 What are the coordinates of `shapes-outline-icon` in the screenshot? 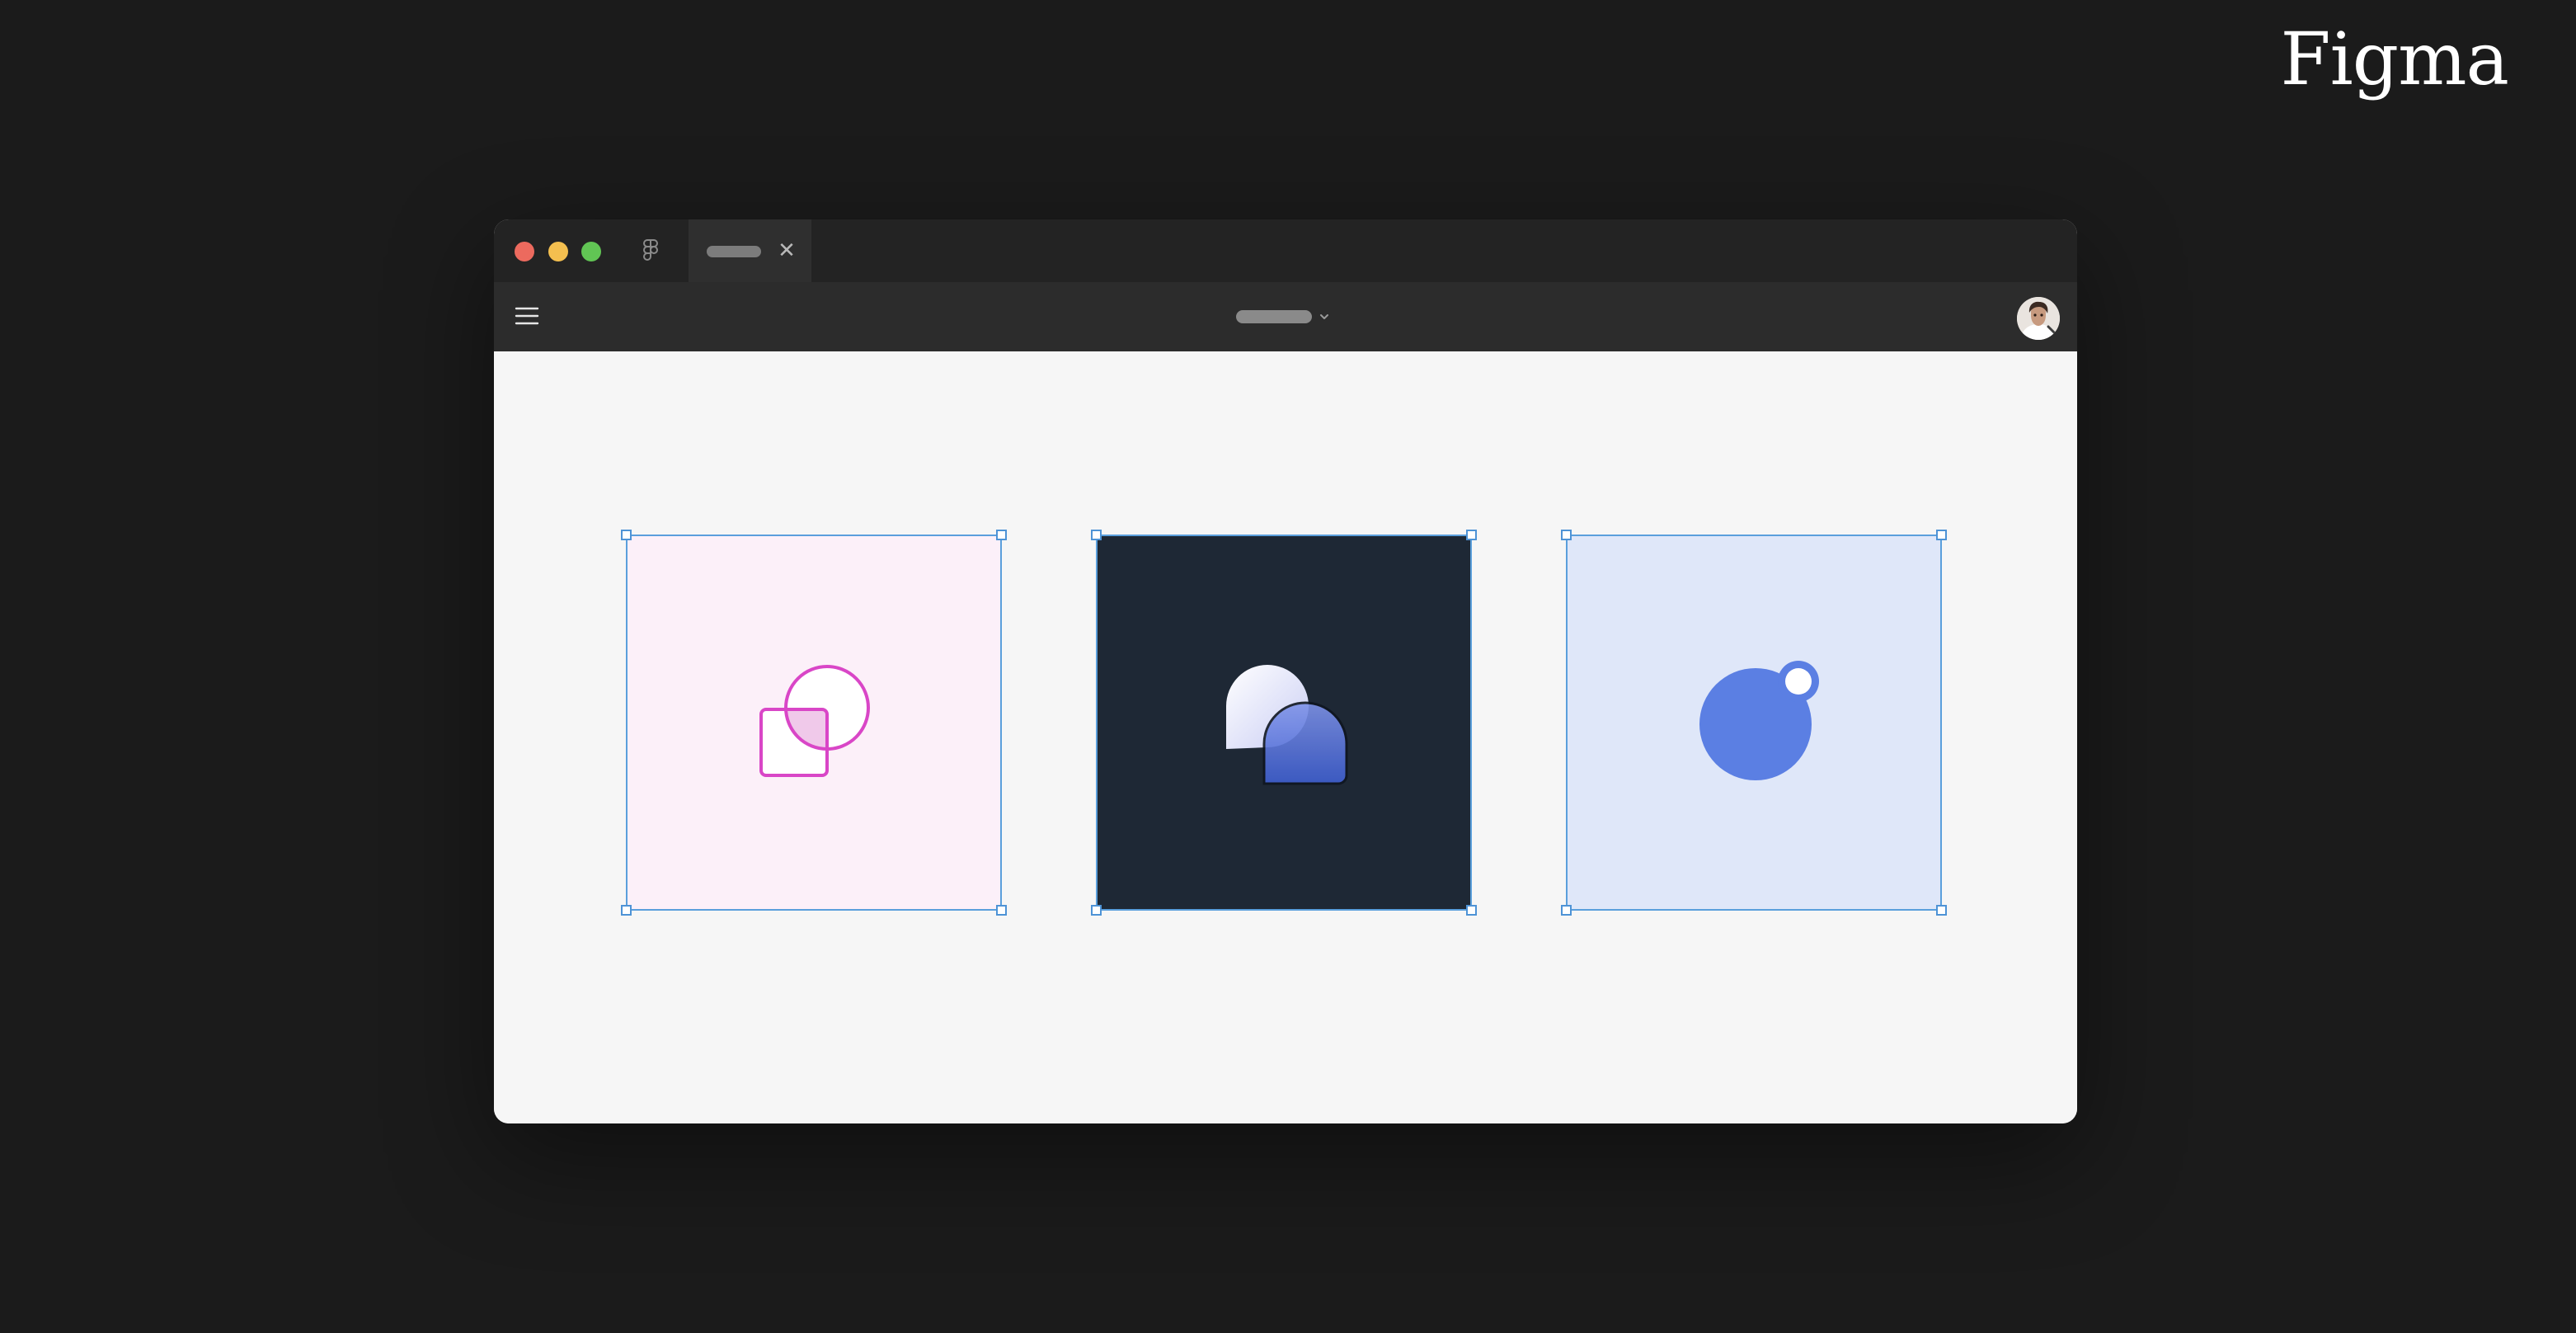 It's located at (814, 721).